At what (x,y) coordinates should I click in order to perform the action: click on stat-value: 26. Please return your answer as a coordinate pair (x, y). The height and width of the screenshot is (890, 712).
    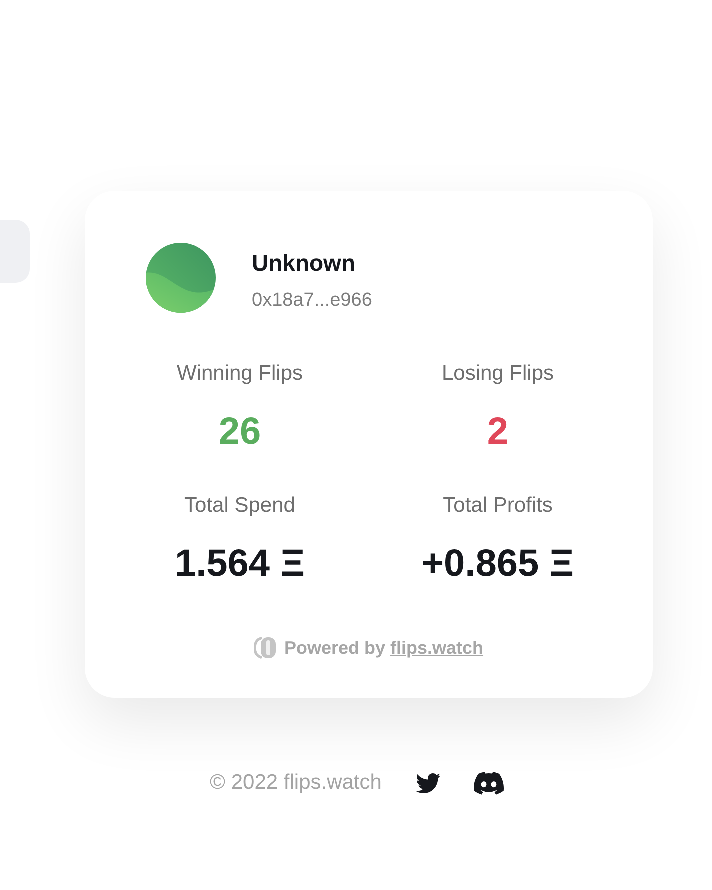
    Looking at the image, I should click on (240, 432).